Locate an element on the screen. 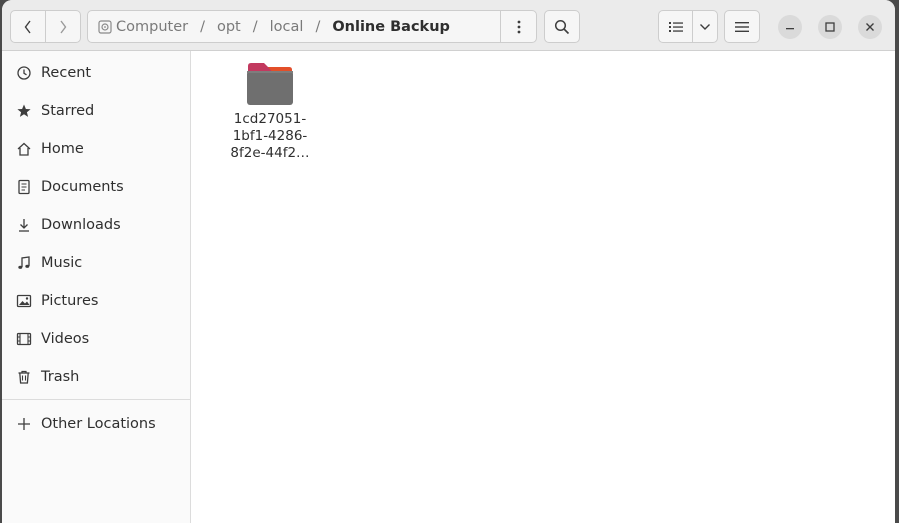  video-icon is located at coordinates (24, 339).